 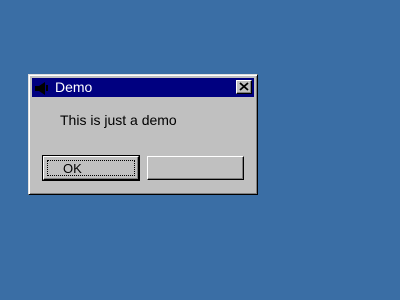 What do you see at coordinates (195, 168) in the screenshot?
I see `secondary-button` at bounding box center [195, 168].